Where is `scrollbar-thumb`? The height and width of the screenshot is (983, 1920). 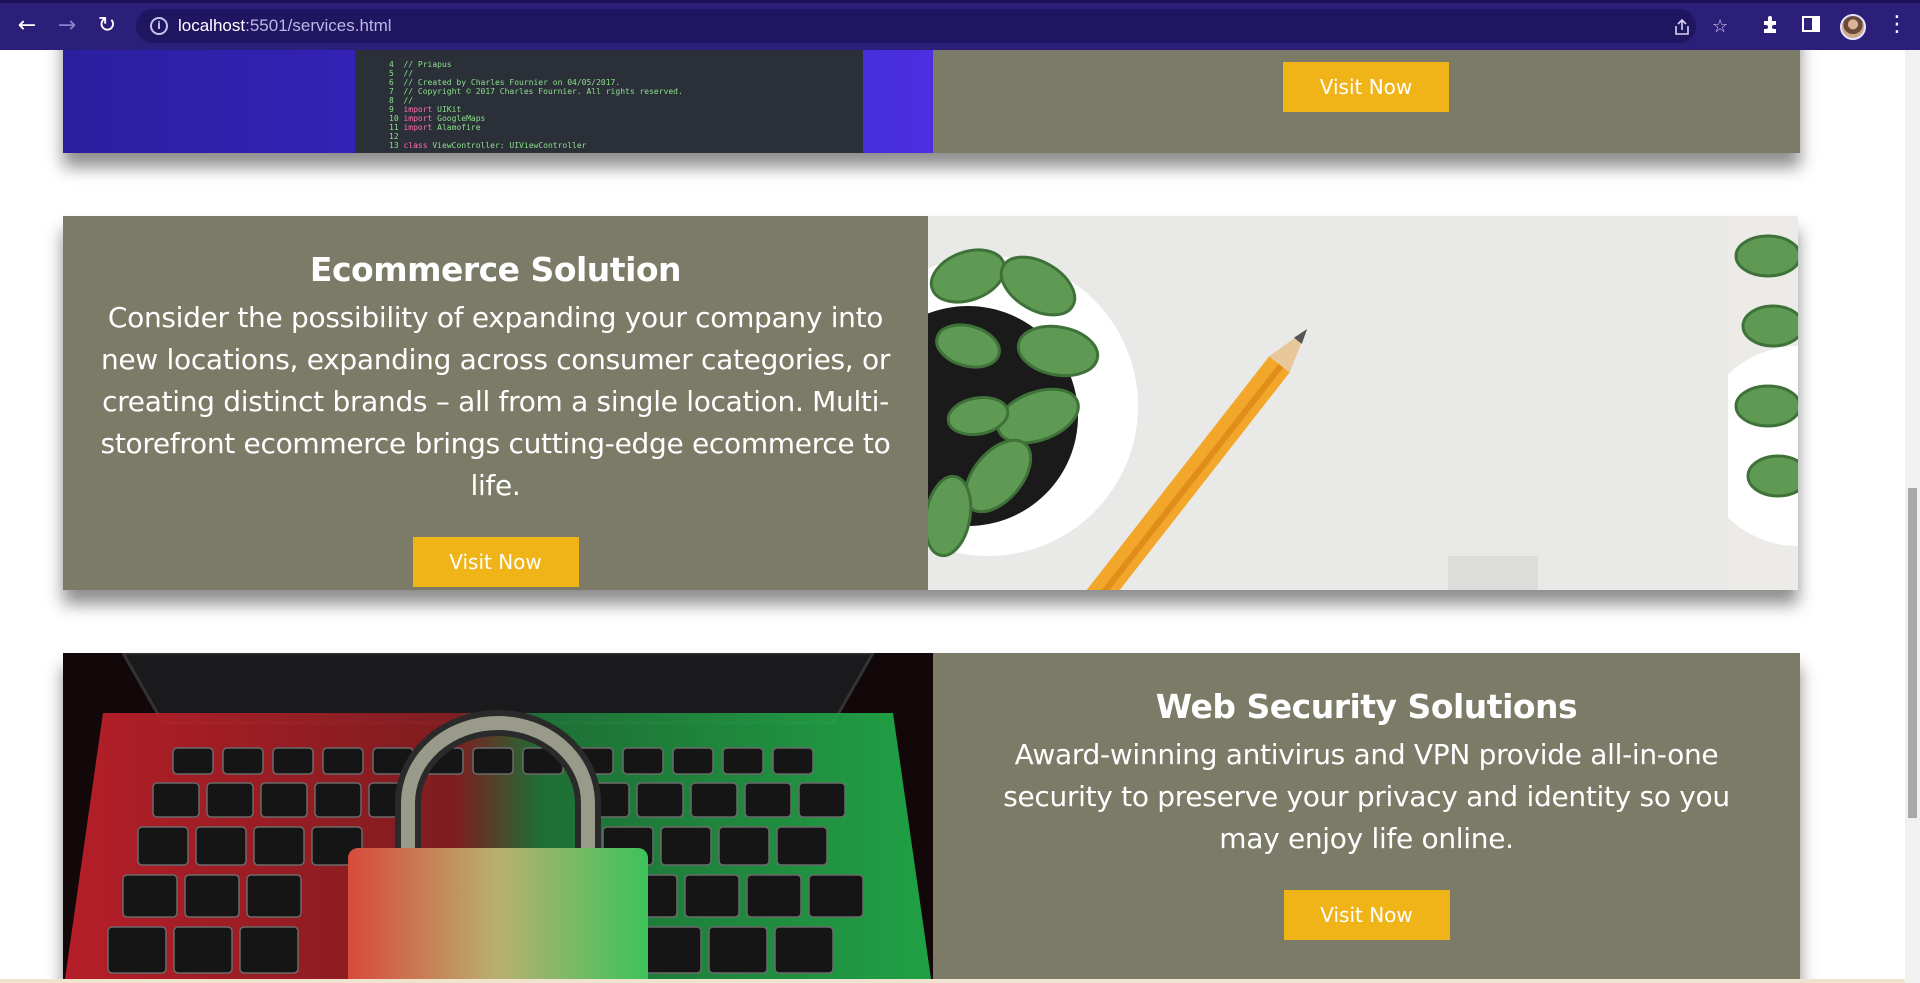 scrollbar-thumb is located at coordinates (1912, 653).